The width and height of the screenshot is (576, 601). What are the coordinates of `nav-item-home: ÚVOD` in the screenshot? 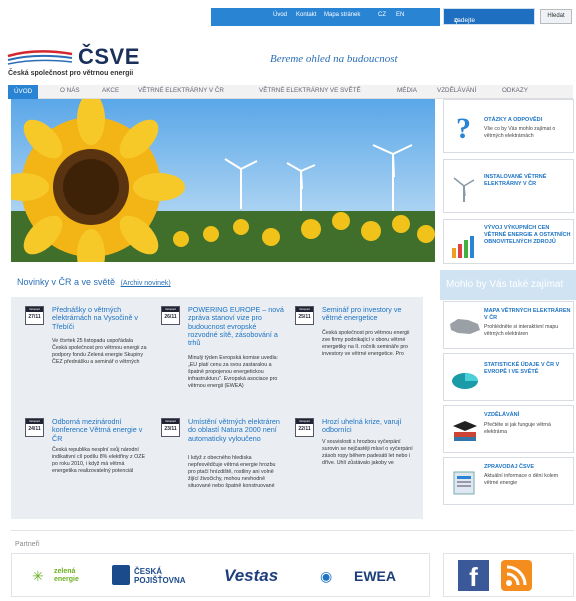 It's located at (23, 92).